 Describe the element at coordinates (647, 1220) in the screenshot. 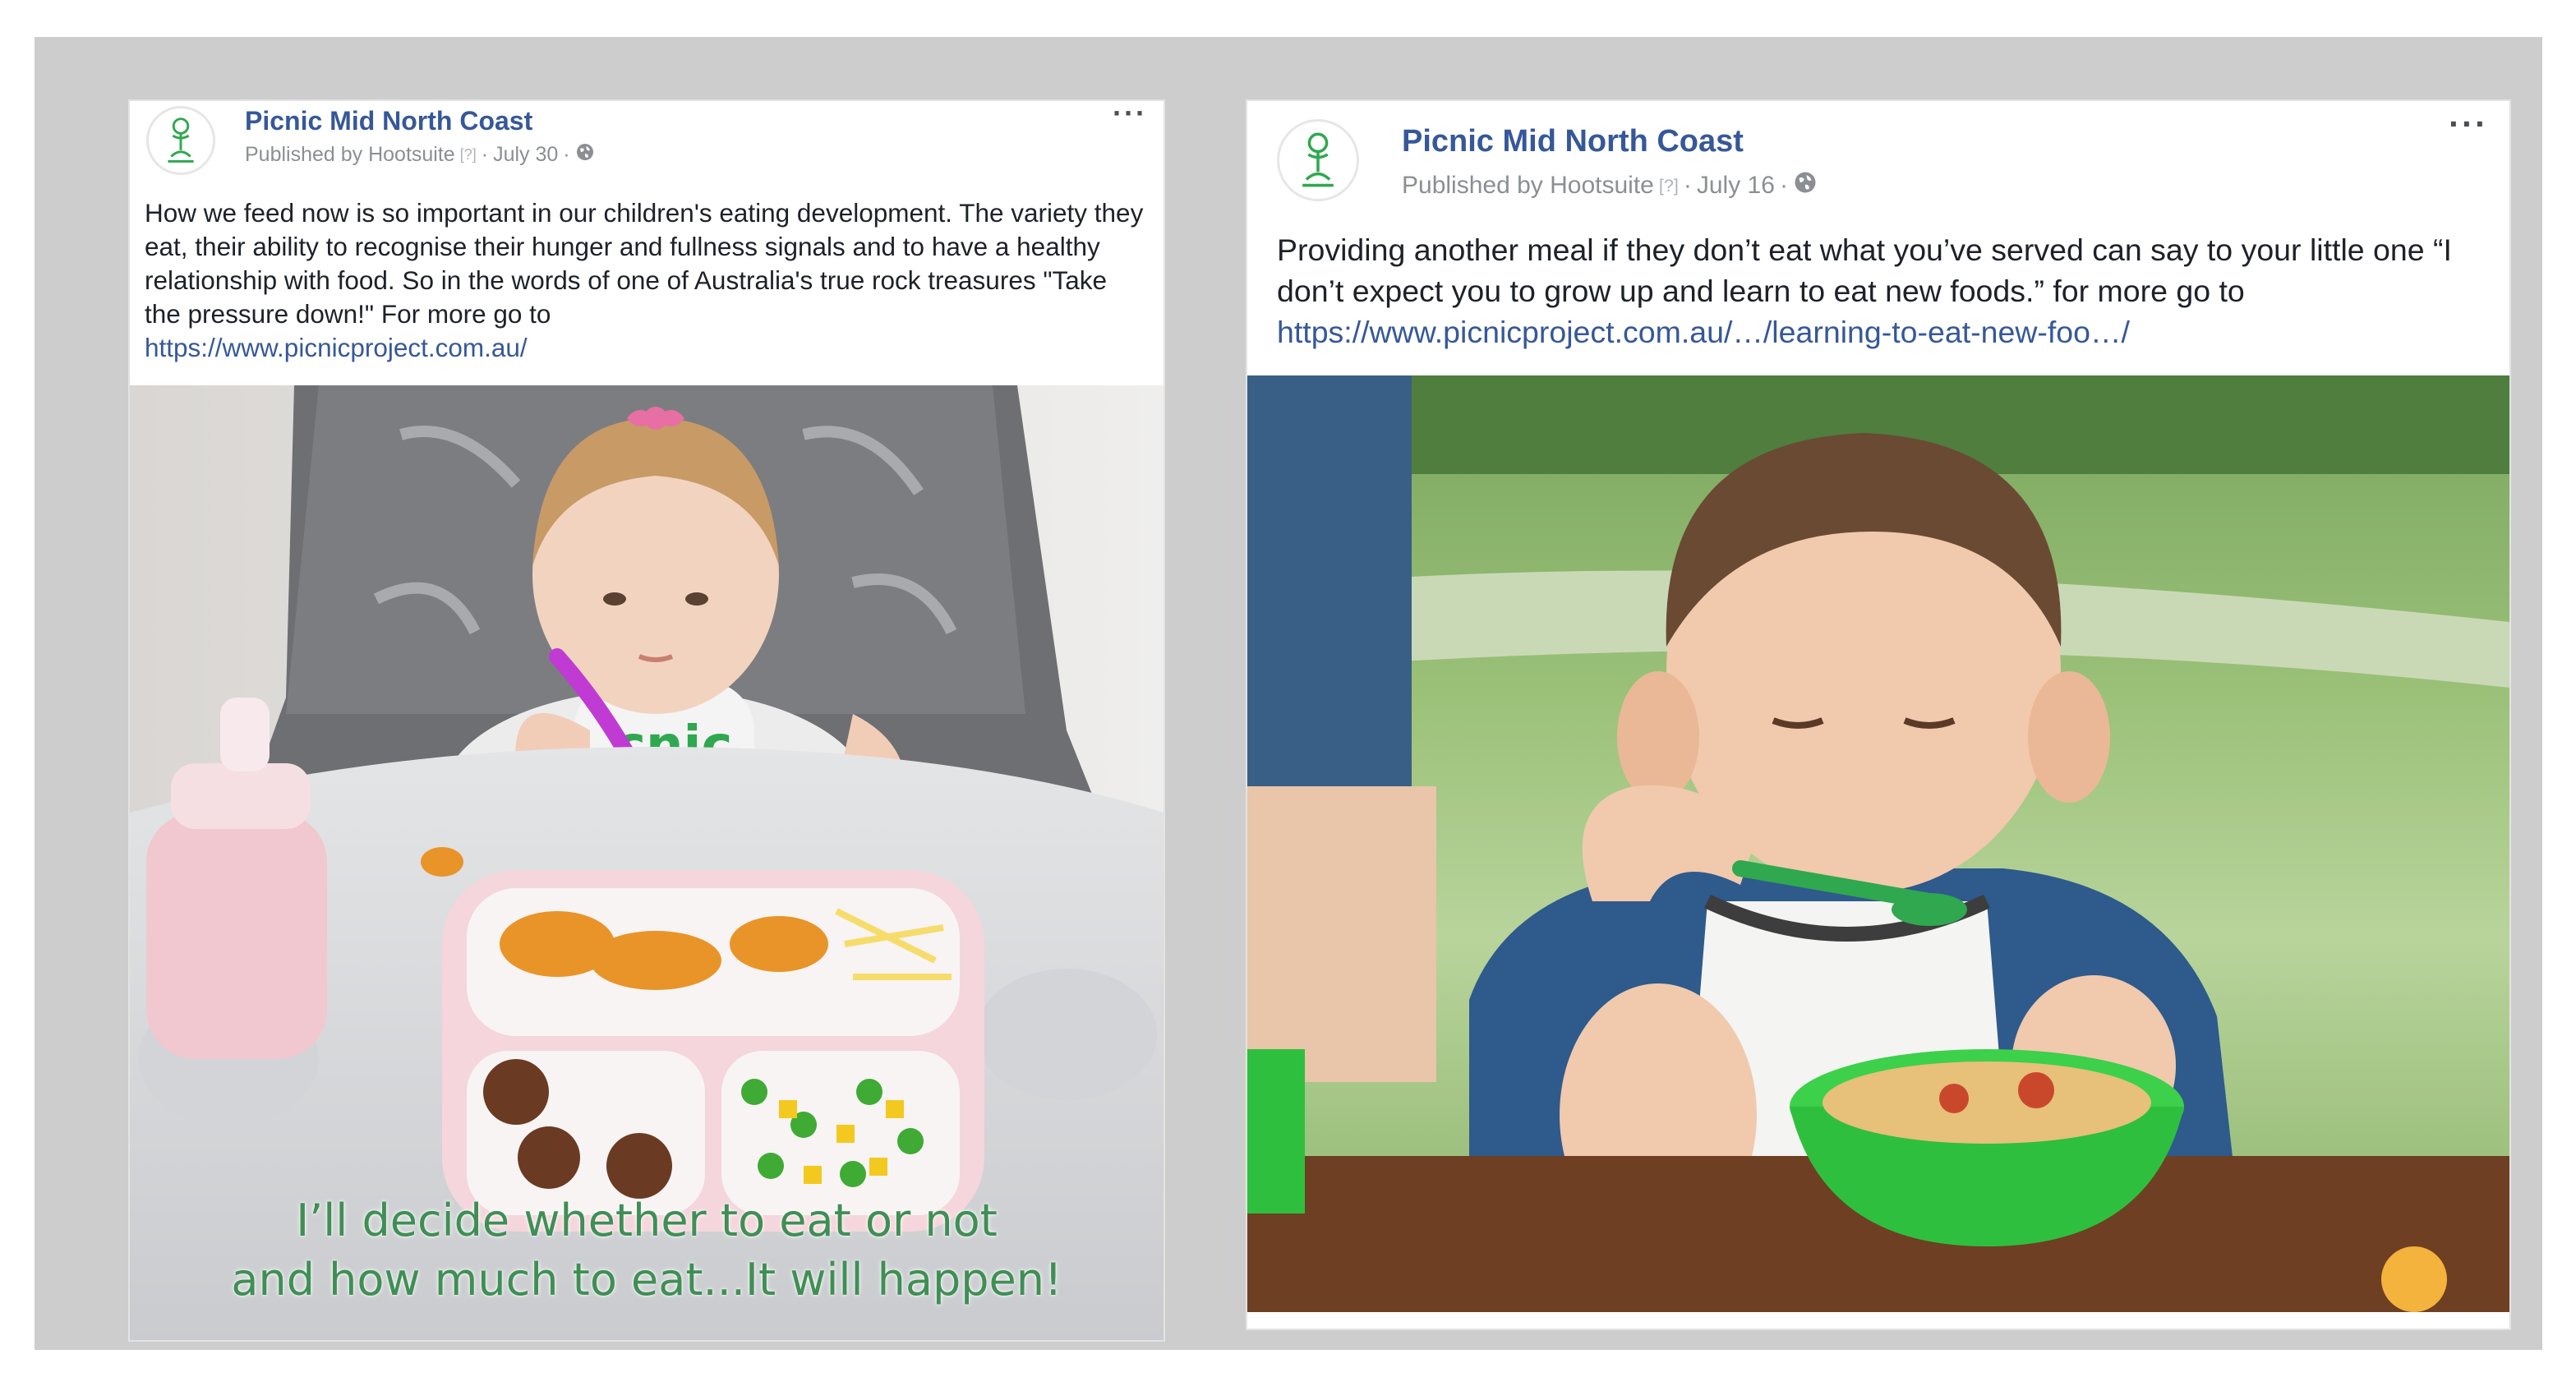

I see `photo-caption-line-1: I’ll decide whether to eat or not` at that location.